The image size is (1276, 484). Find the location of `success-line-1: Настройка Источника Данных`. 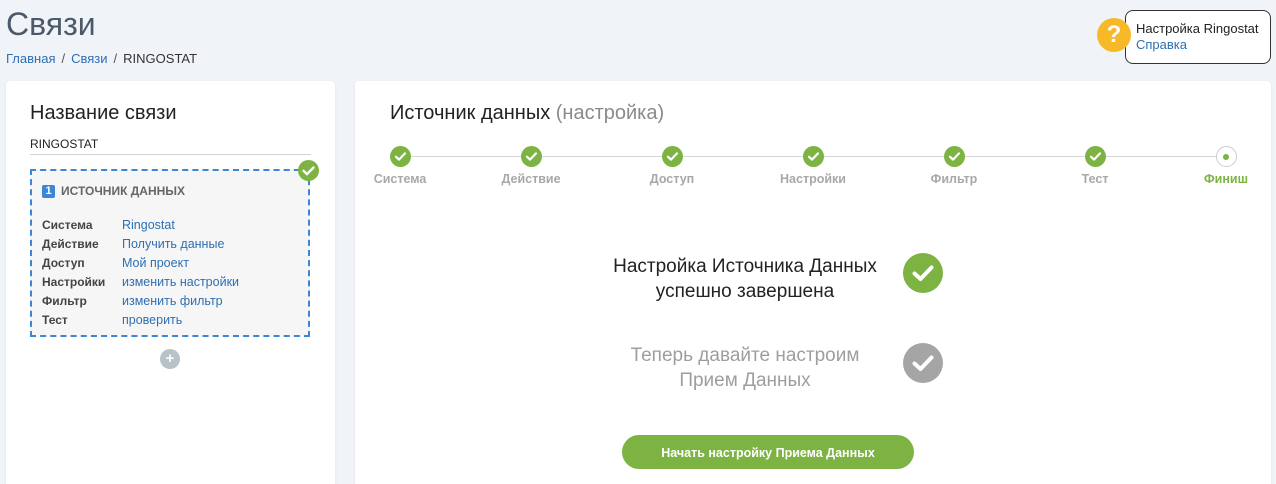

success-line-1: Настройка Источника Данных is located at coordinates (745, 266).